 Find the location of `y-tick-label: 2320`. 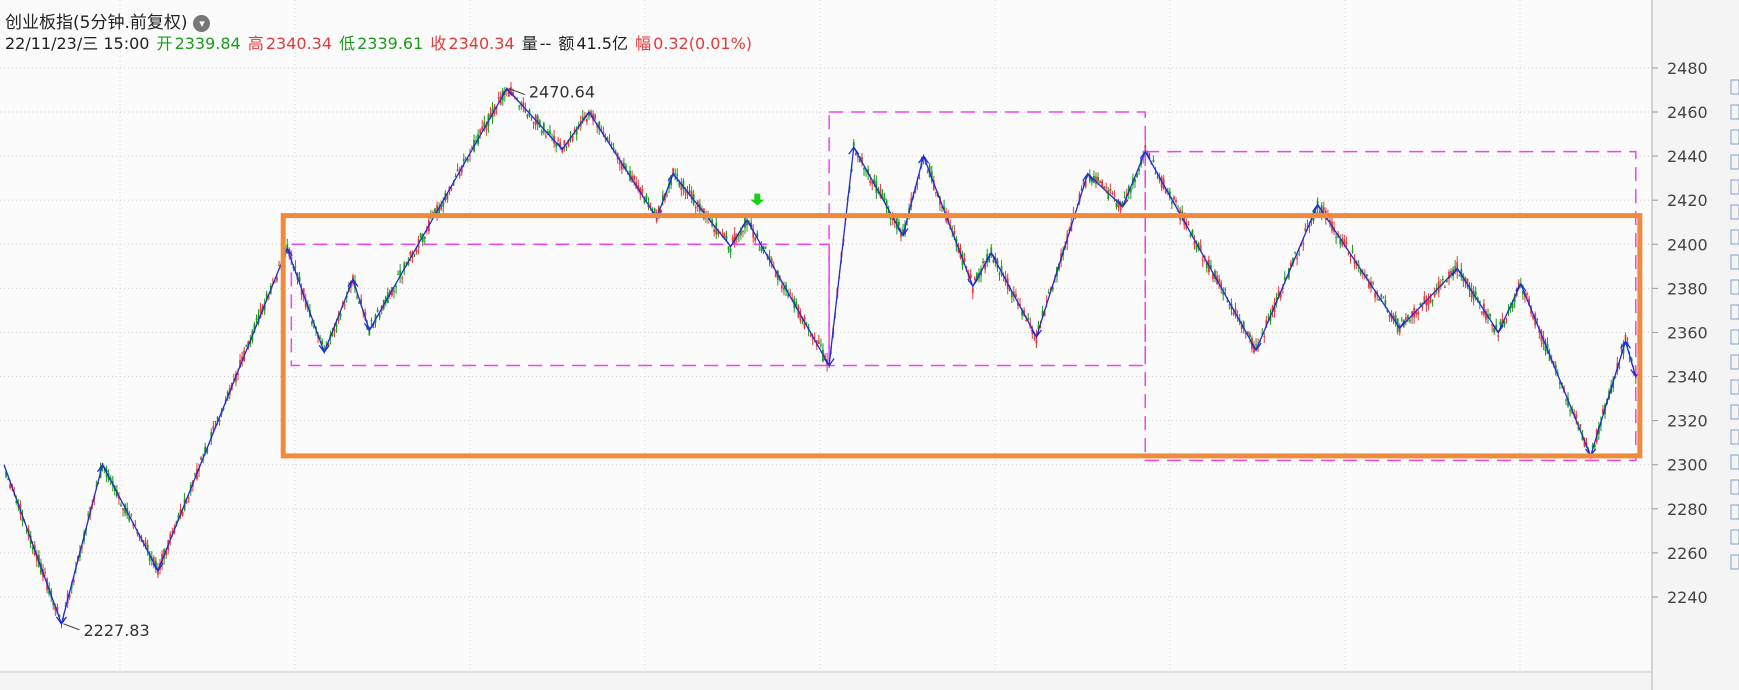

y-tick-label: 2320 is located at coordinates (1687, 421).